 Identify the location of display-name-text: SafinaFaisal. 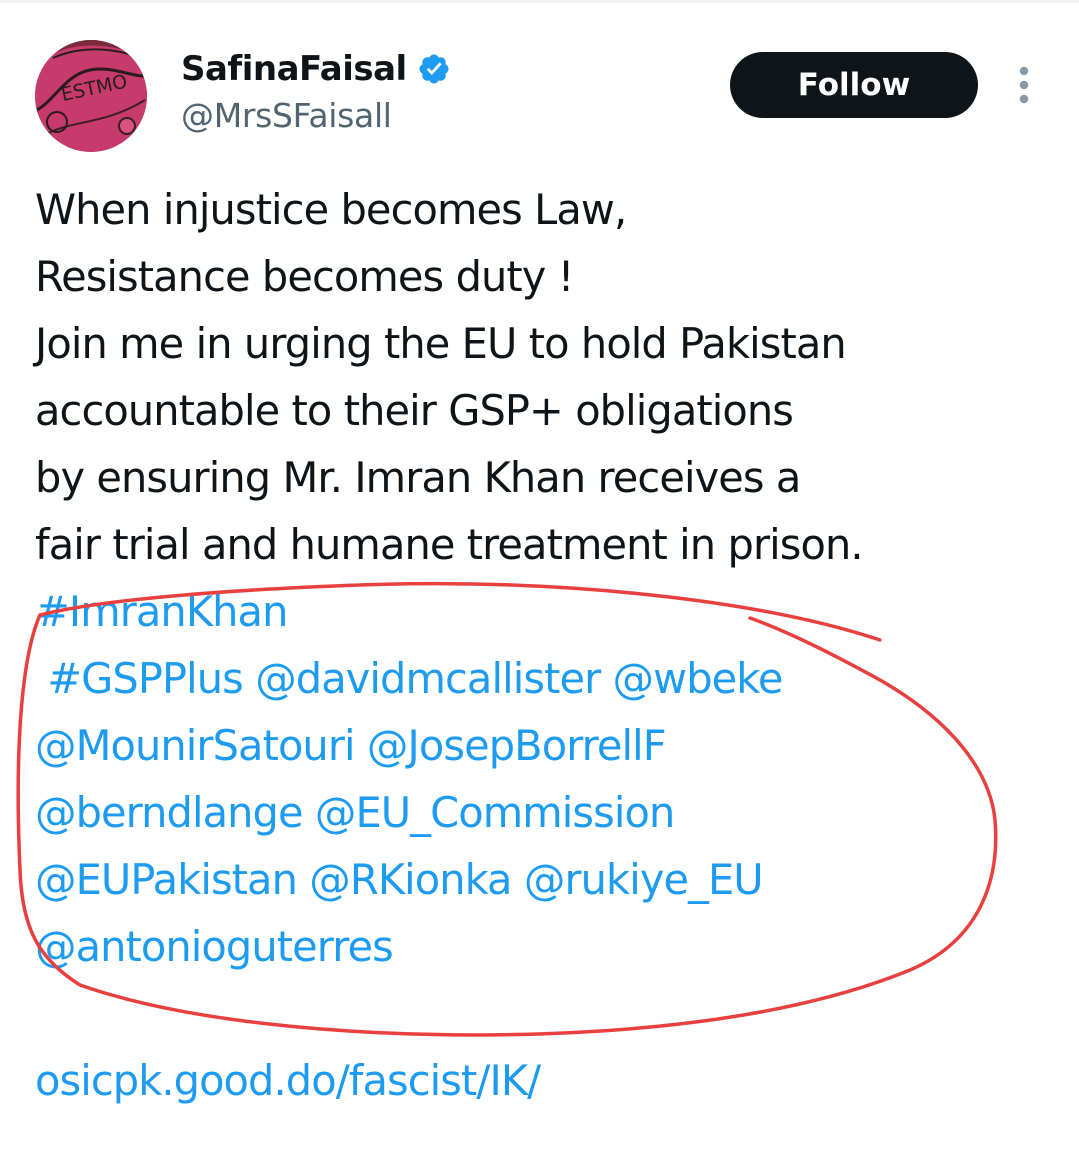
(294, 69).